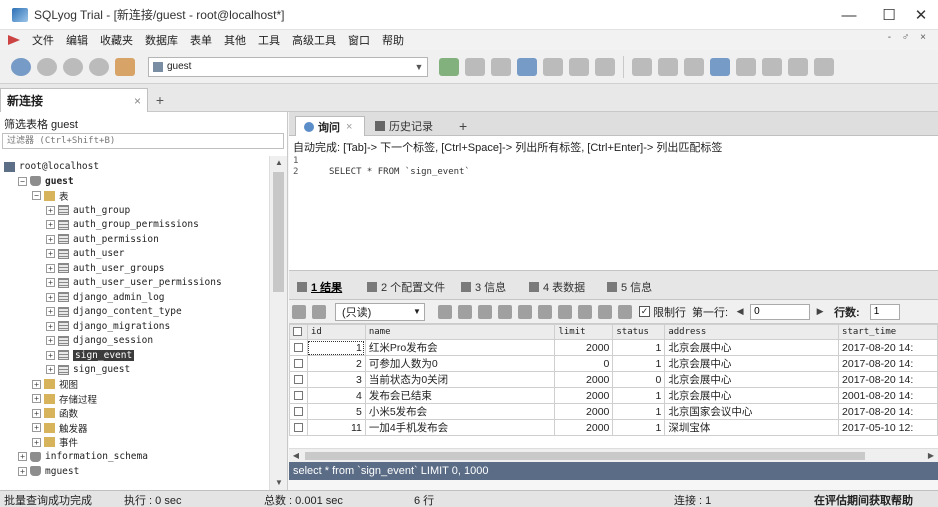  I want to click on connect-icon, so click(47, 66).